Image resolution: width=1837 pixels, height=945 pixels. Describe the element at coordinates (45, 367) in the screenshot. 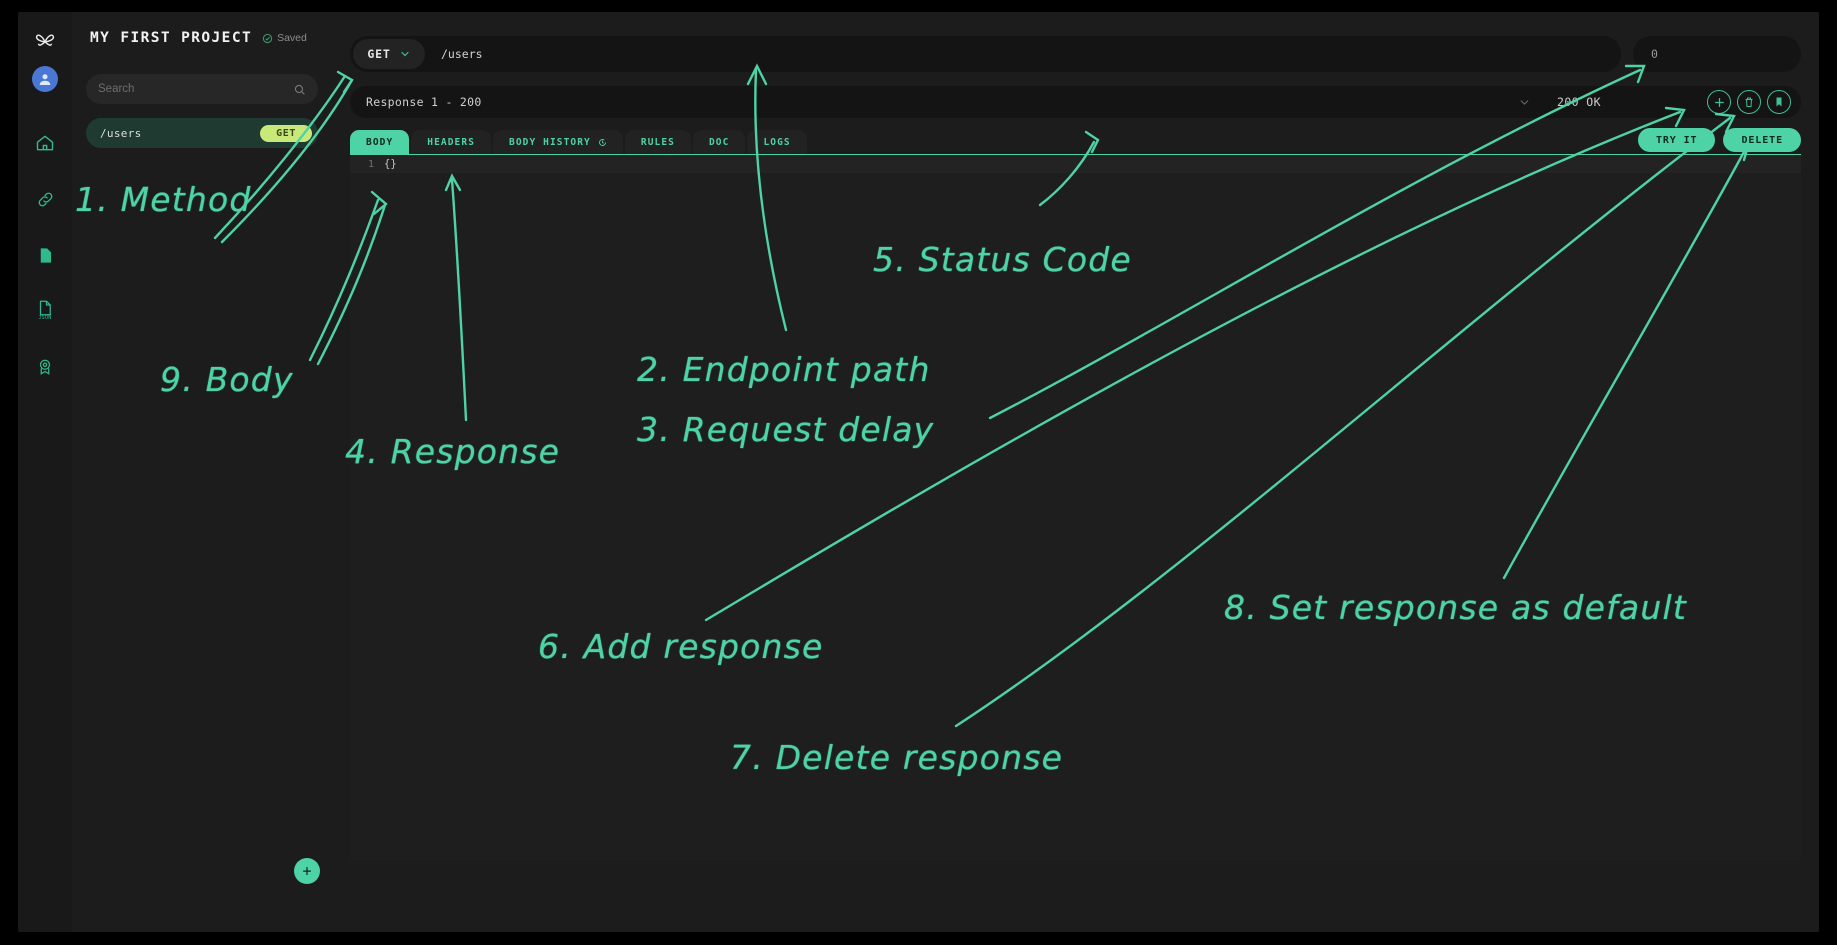

I see `badge-icon` at that location.